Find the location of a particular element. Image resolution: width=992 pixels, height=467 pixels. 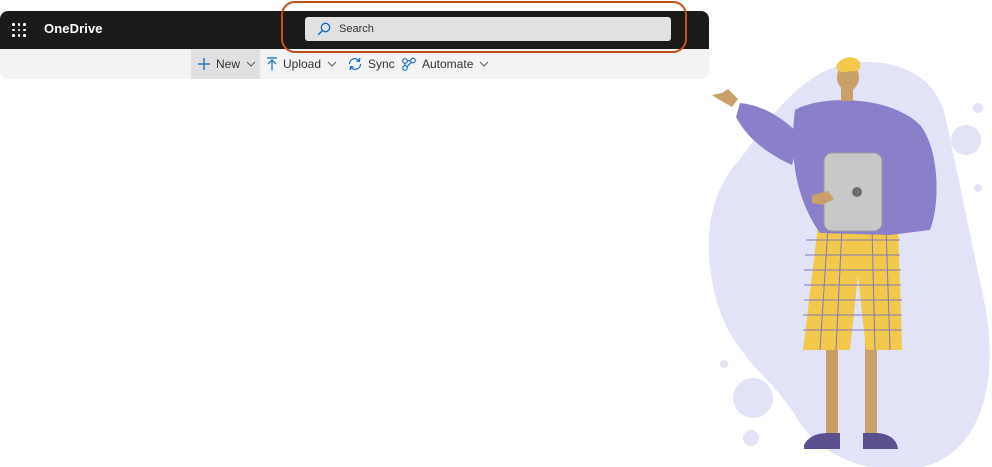

onedrive-window: OneDrive Search New Upload Sync Automate is located at coordinates (354, 45).